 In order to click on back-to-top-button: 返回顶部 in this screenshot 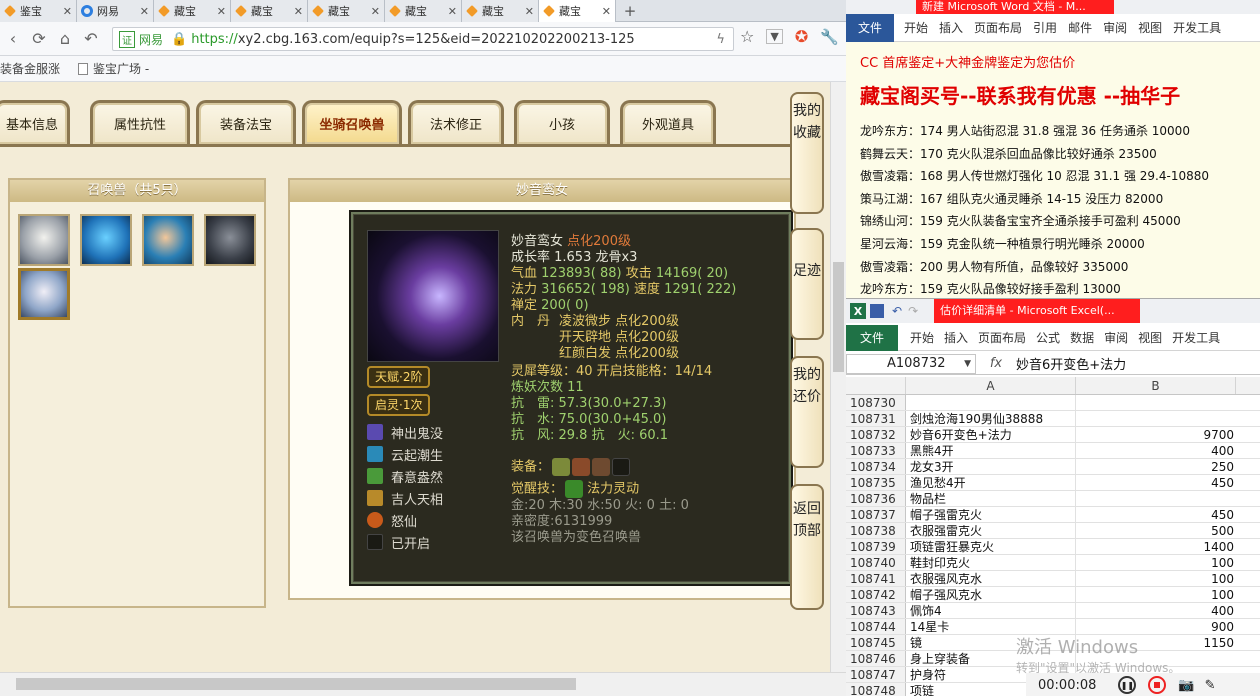, I will do `click(807, 547)`.